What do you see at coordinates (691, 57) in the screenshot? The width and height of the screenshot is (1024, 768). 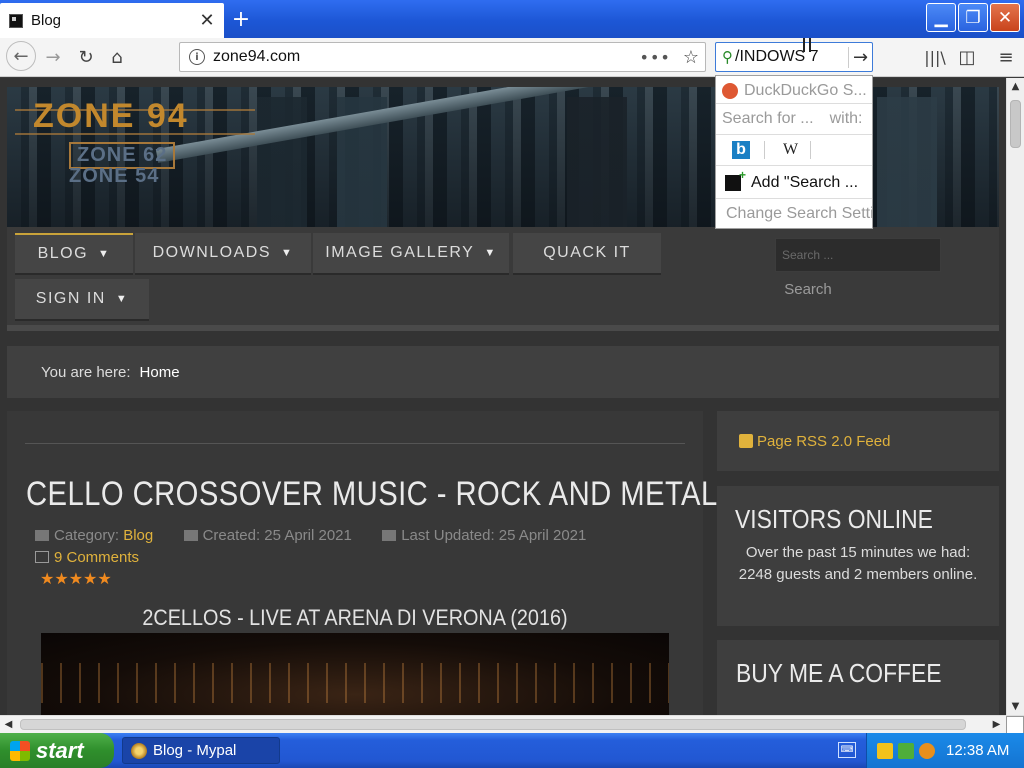 I see `bookmark-star-icon: ☆` at bounding box center [691, 57].